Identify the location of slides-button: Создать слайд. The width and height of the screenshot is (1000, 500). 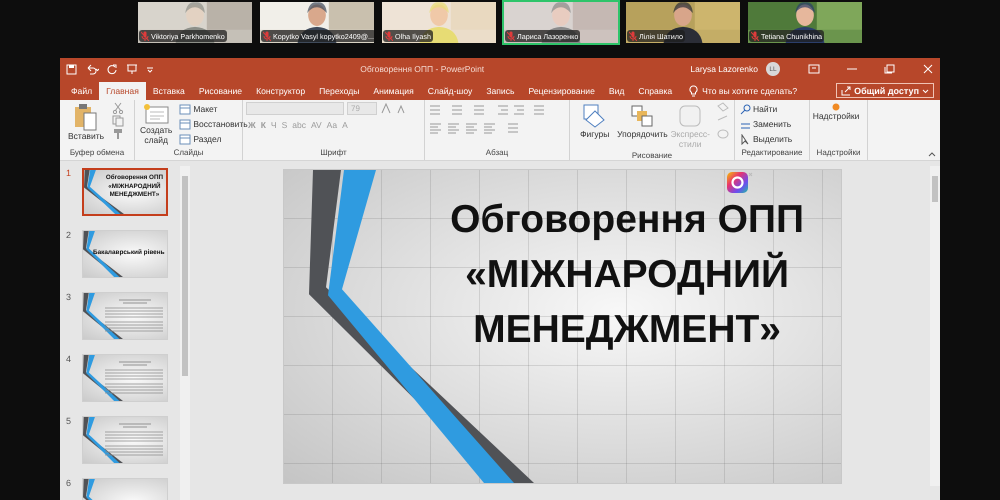
(156, 124).